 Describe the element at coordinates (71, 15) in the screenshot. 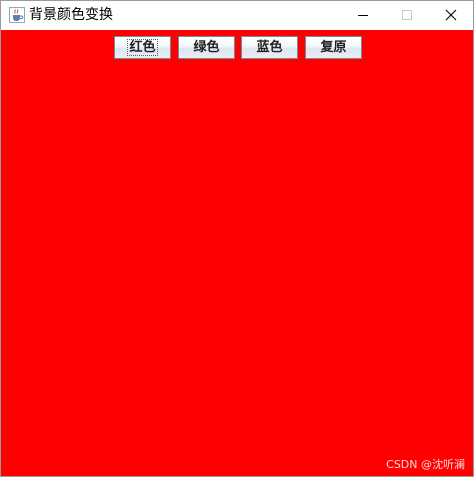

I see `window-title: 背景颜色变换` at that location.